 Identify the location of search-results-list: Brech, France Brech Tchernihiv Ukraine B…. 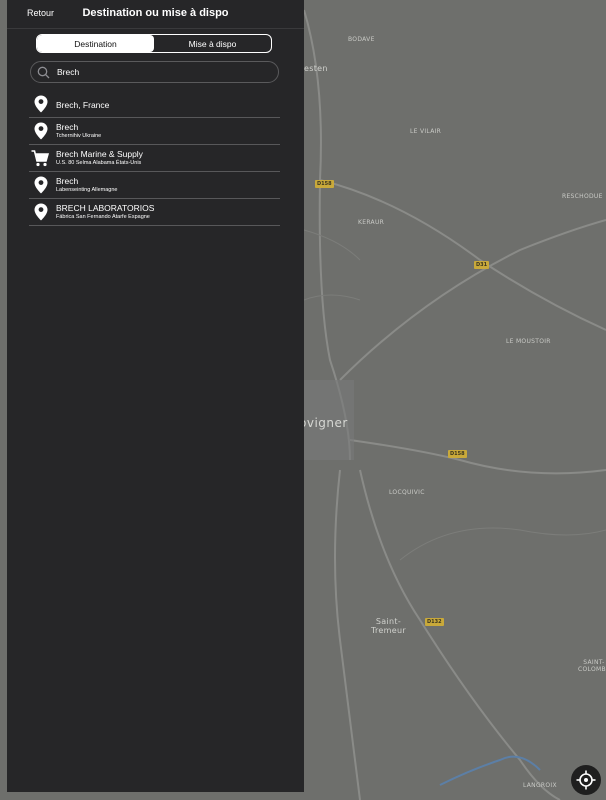
(154, 158).